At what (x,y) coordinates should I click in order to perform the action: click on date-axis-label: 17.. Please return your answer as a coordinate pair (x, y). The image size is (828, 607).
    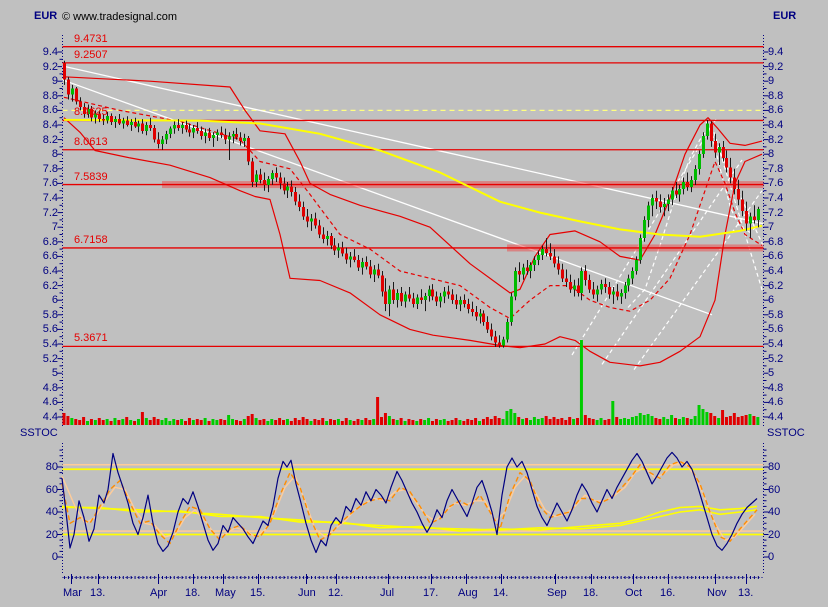
    Looking at the image, I should click on (431, 593).